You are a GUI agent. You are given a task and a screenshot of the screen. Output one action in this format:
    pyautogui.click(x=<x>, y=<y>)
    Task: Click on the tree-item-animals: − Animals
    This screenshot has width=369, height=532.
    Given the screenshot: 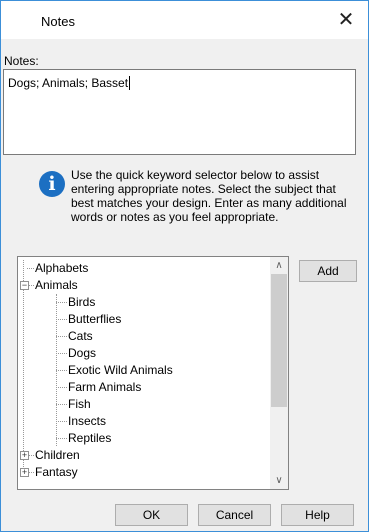 What is the action you would take?
    pyautogui.click(x=144, y=285)
    